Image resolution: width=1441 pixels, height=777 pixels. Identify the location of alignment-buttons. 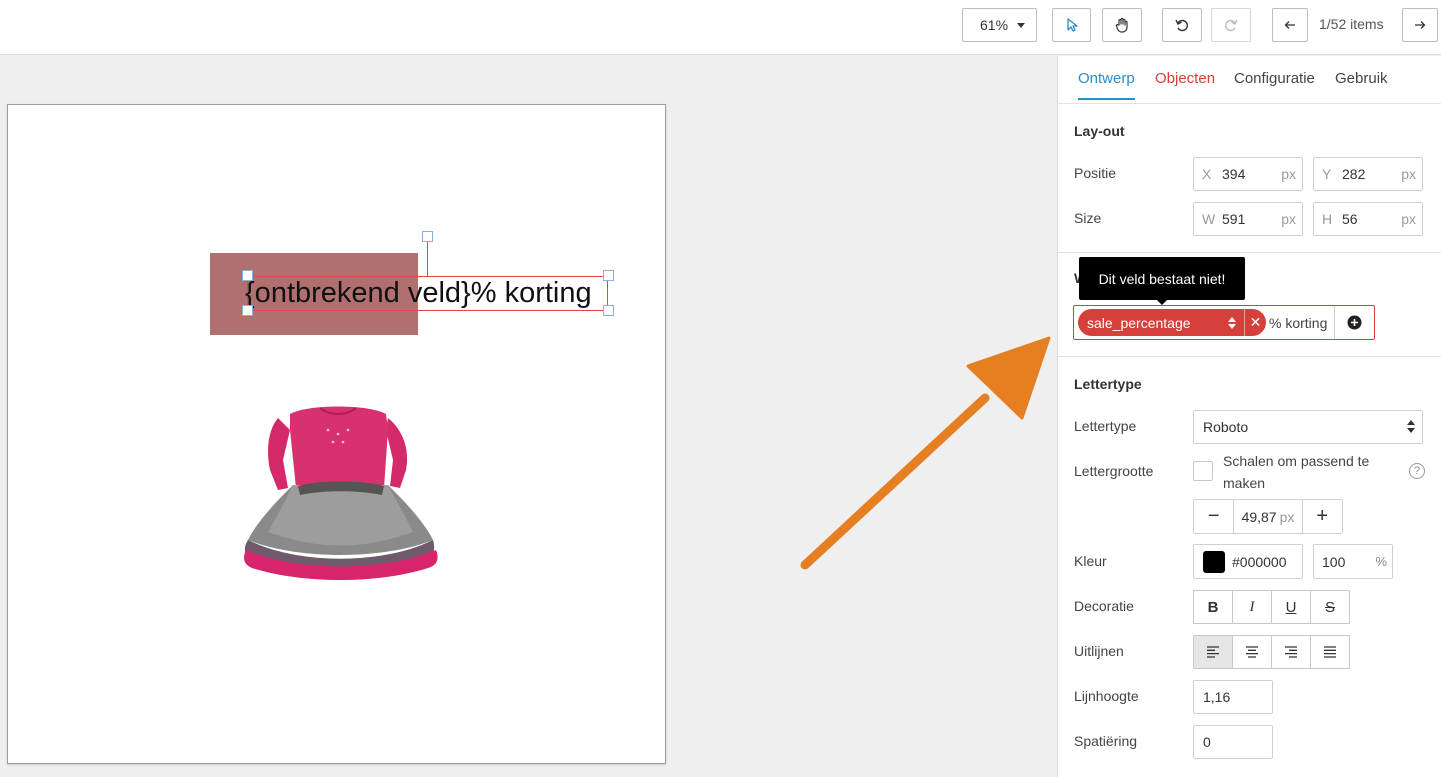
(1271, 652).